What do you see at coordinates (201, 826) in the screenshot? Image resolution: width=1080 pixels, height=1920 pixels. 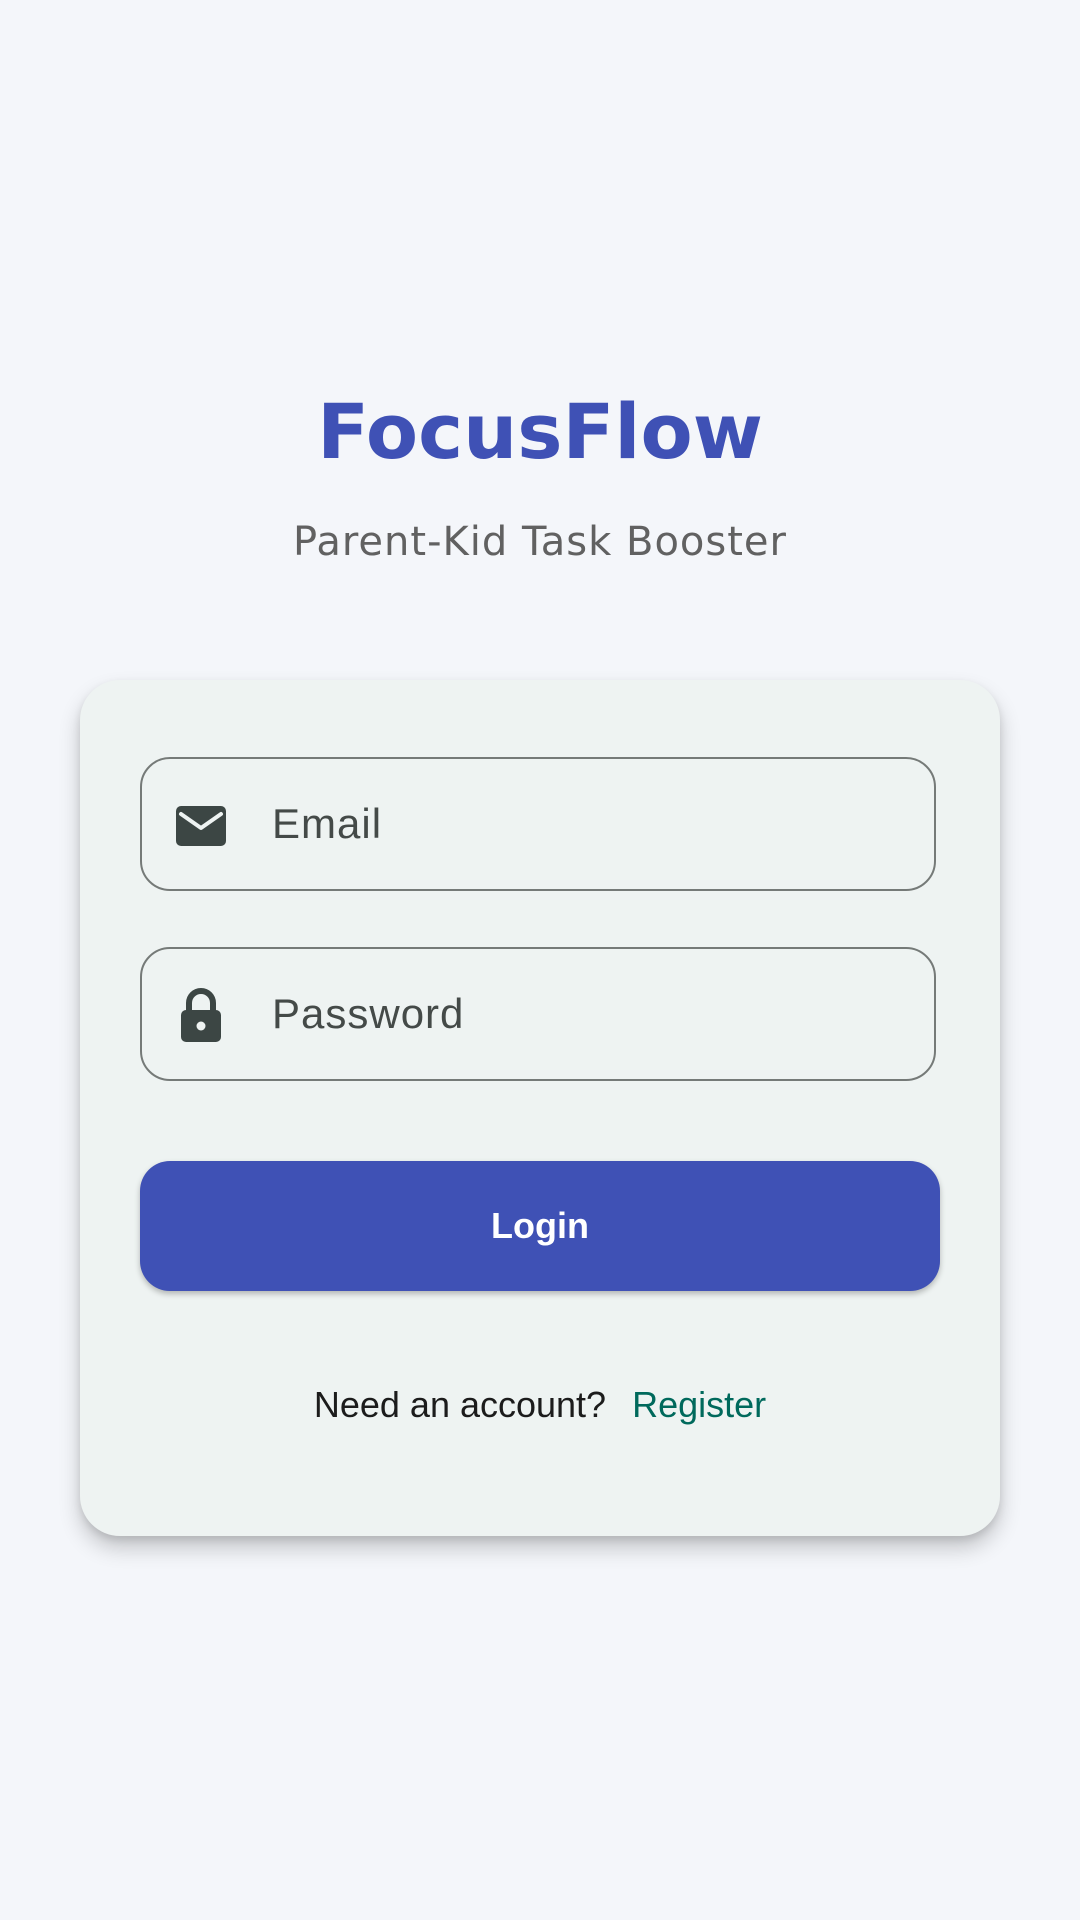 I see `envelope-icon` at bounding box center [201, 826].